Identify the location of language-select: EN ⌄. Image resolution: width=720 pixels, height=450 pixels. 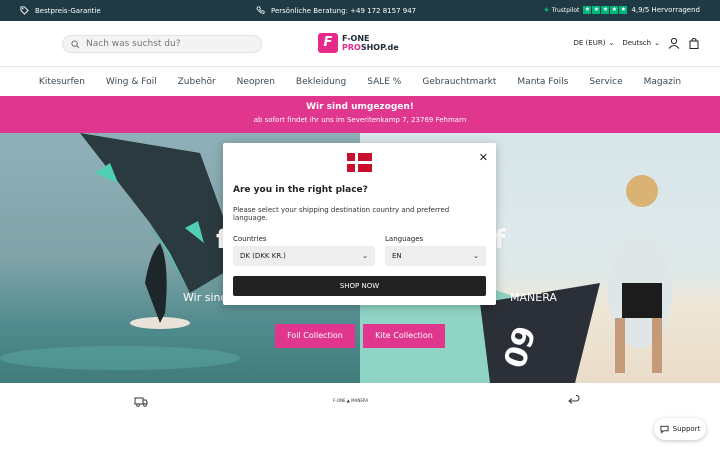
(435, 256).